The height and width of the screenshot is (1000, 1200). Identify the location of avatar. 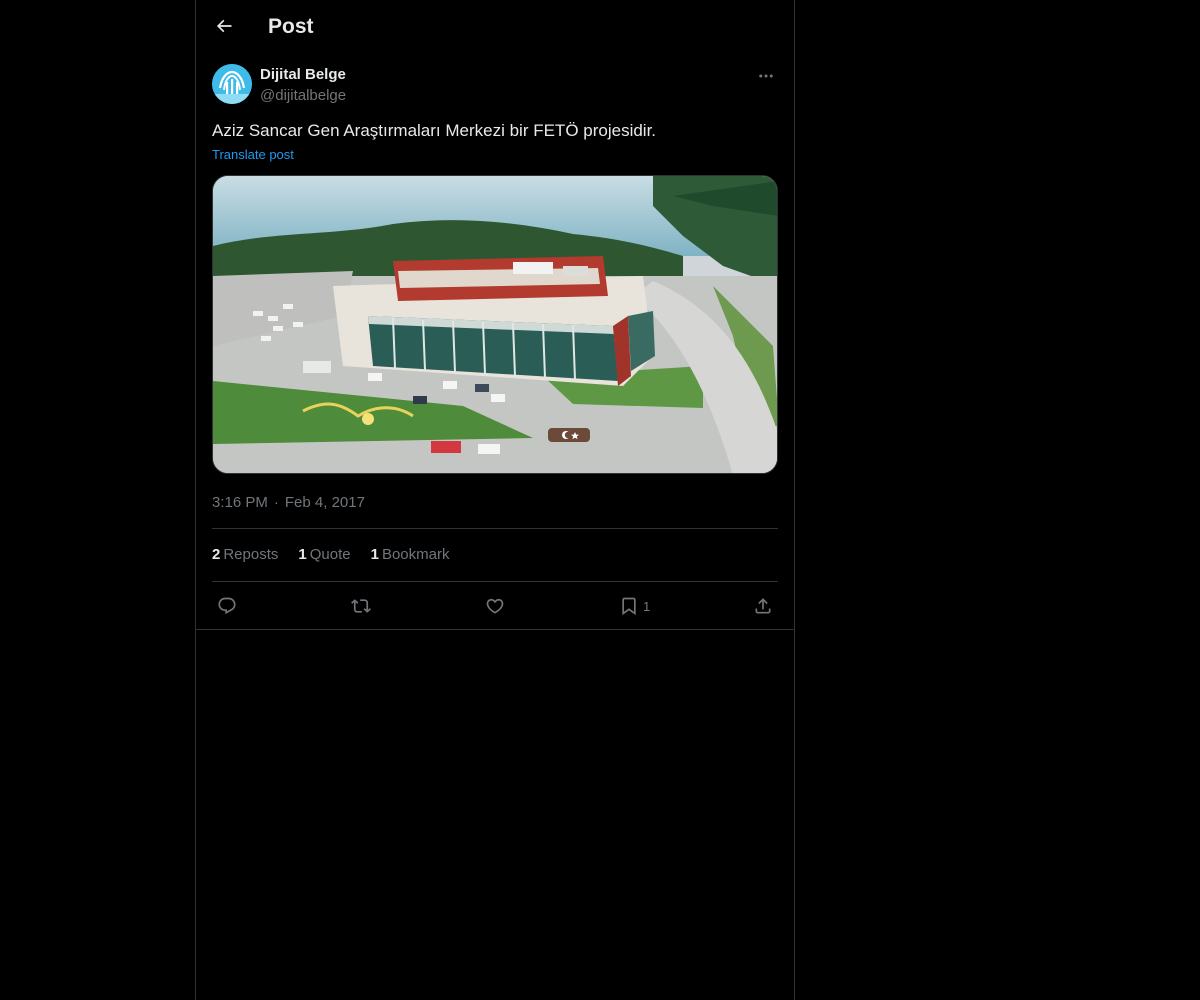
(232, 84).